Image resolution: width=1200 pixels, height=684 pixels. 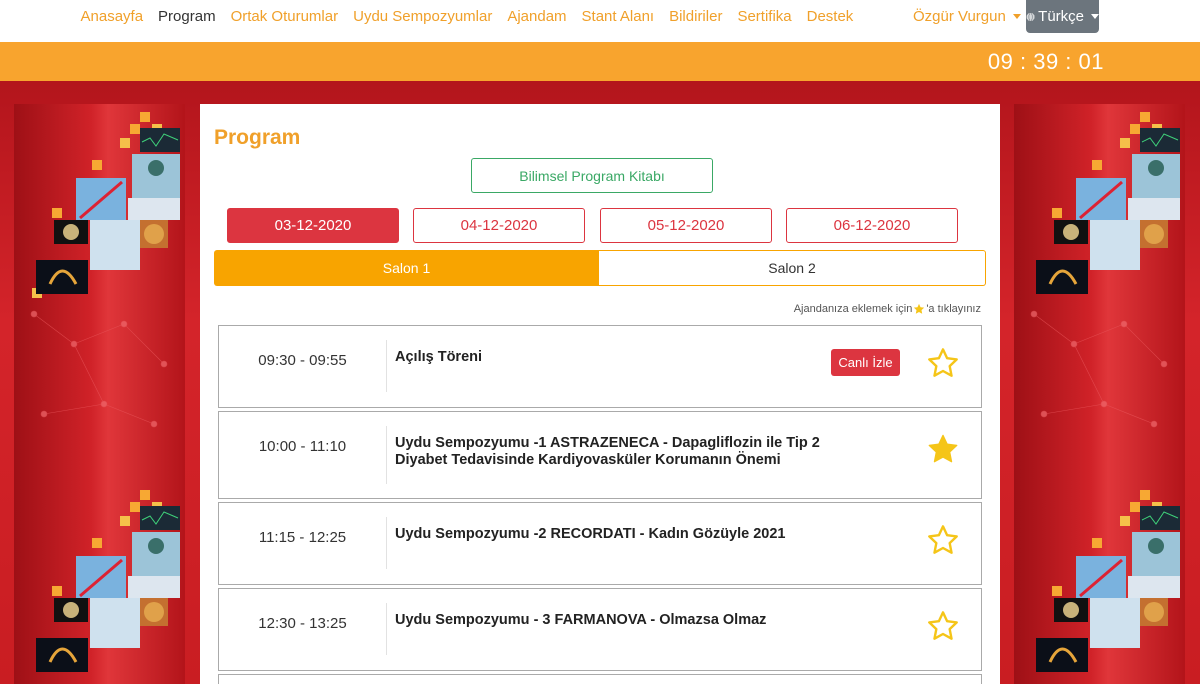 What do you see at coordinates (302, 623) in the screenshot?
I see `session-time: 12:30 - 13:25` at bounding box center [302, 623].